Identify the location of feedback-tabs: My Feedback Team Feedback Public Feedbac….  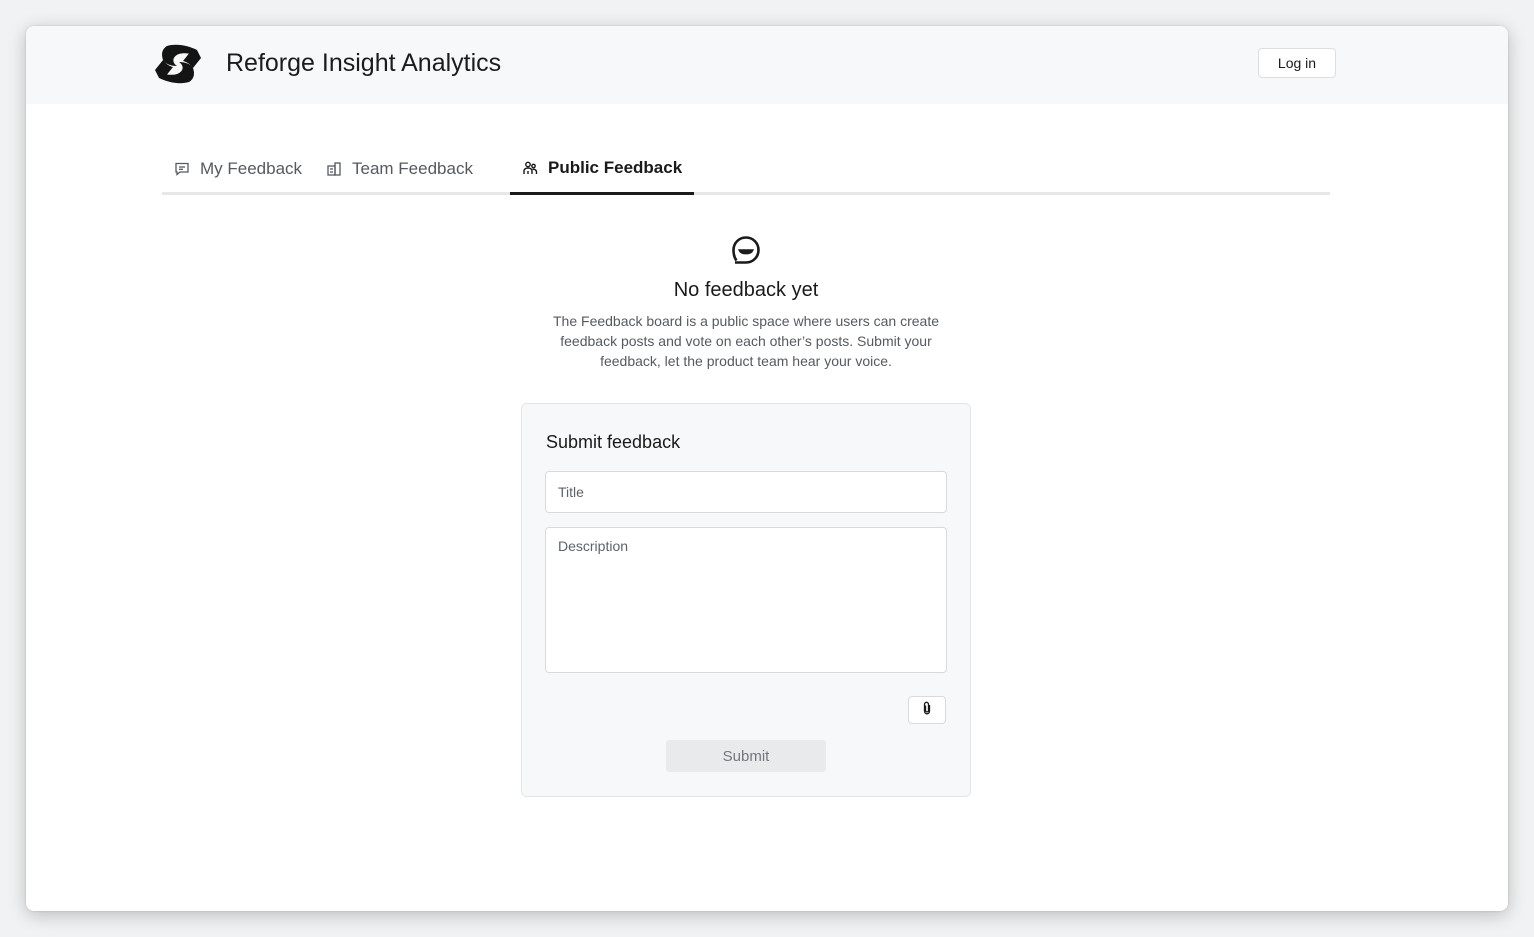
(746, 170).